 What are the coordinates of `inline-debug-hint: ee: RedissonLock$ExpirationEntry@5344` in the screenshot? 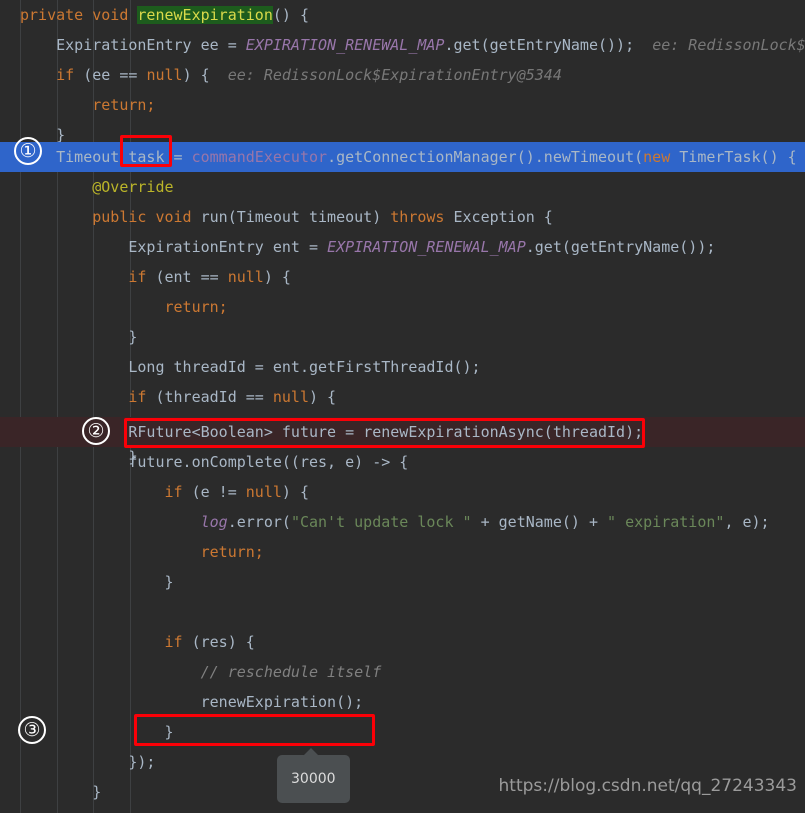 It's located at (394, 75).